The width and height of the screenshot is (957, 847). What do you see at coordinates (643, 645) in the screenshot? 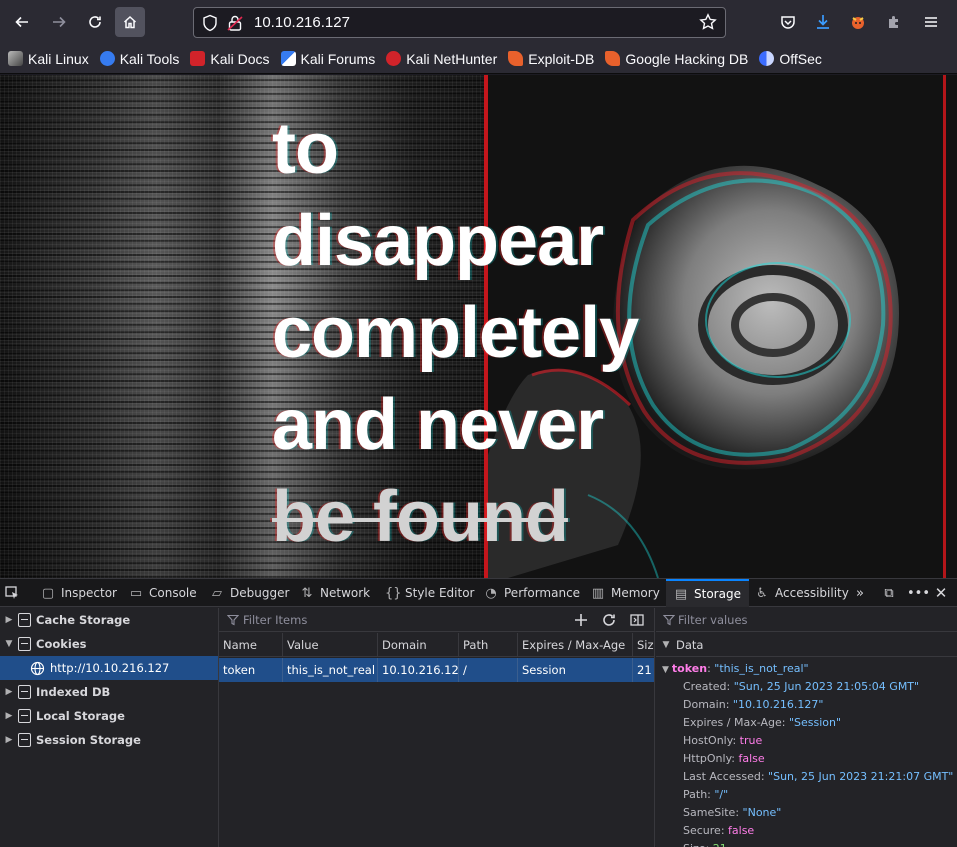
I see `column-header-size: Size` at bounding box center [643, 645].